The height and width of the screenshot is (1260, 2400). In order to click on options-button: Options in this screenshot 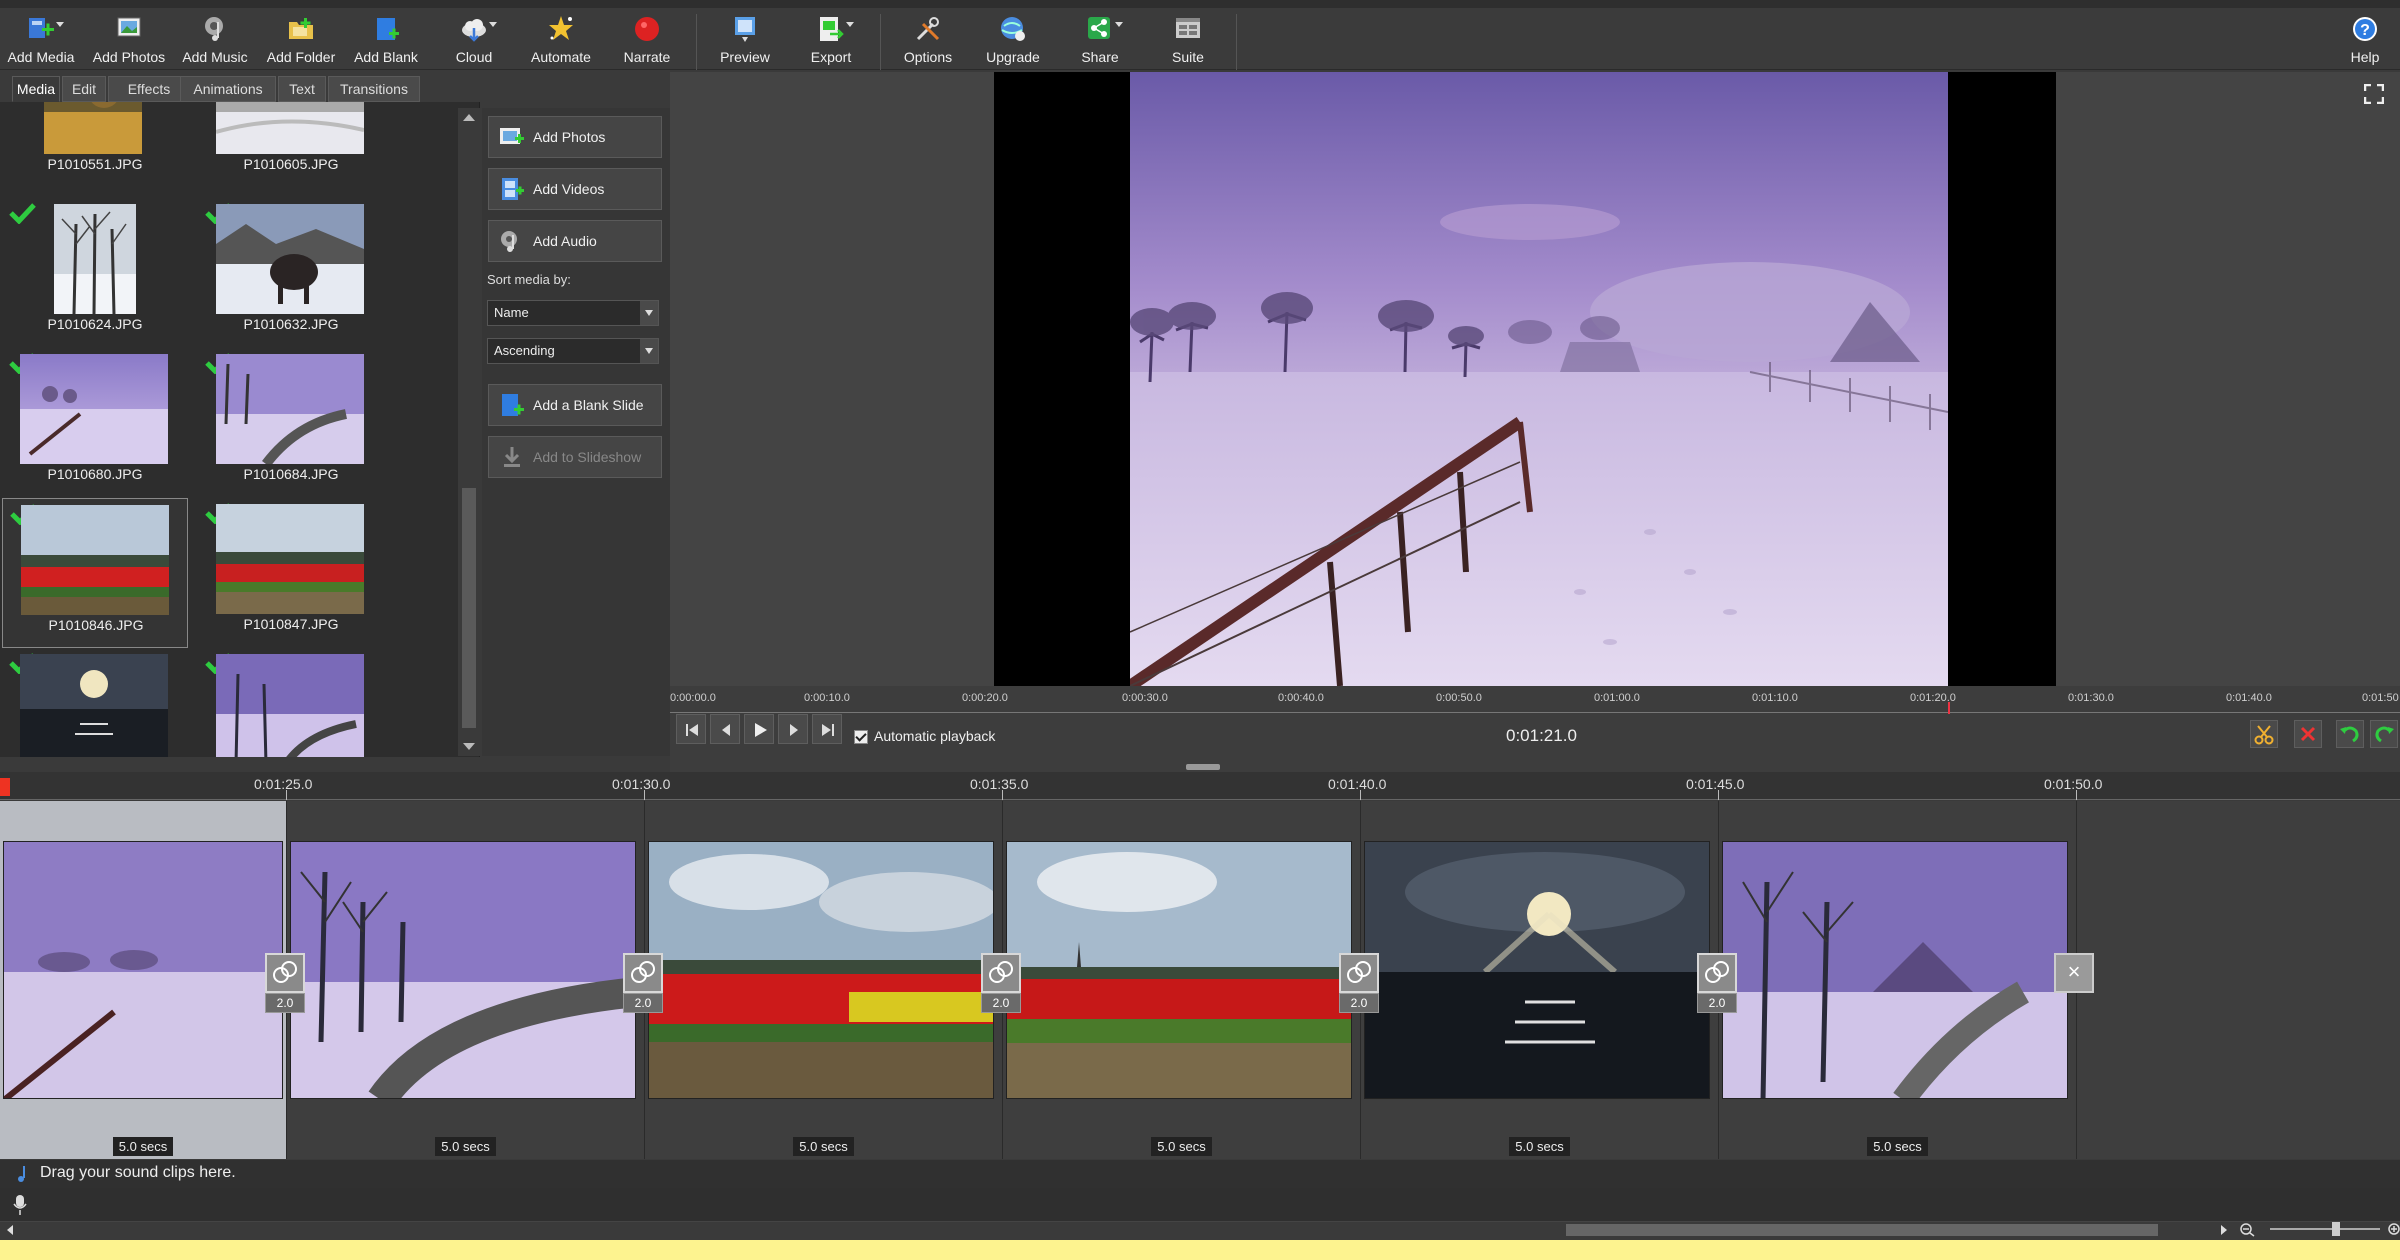, I will do `click(928, 41)`.